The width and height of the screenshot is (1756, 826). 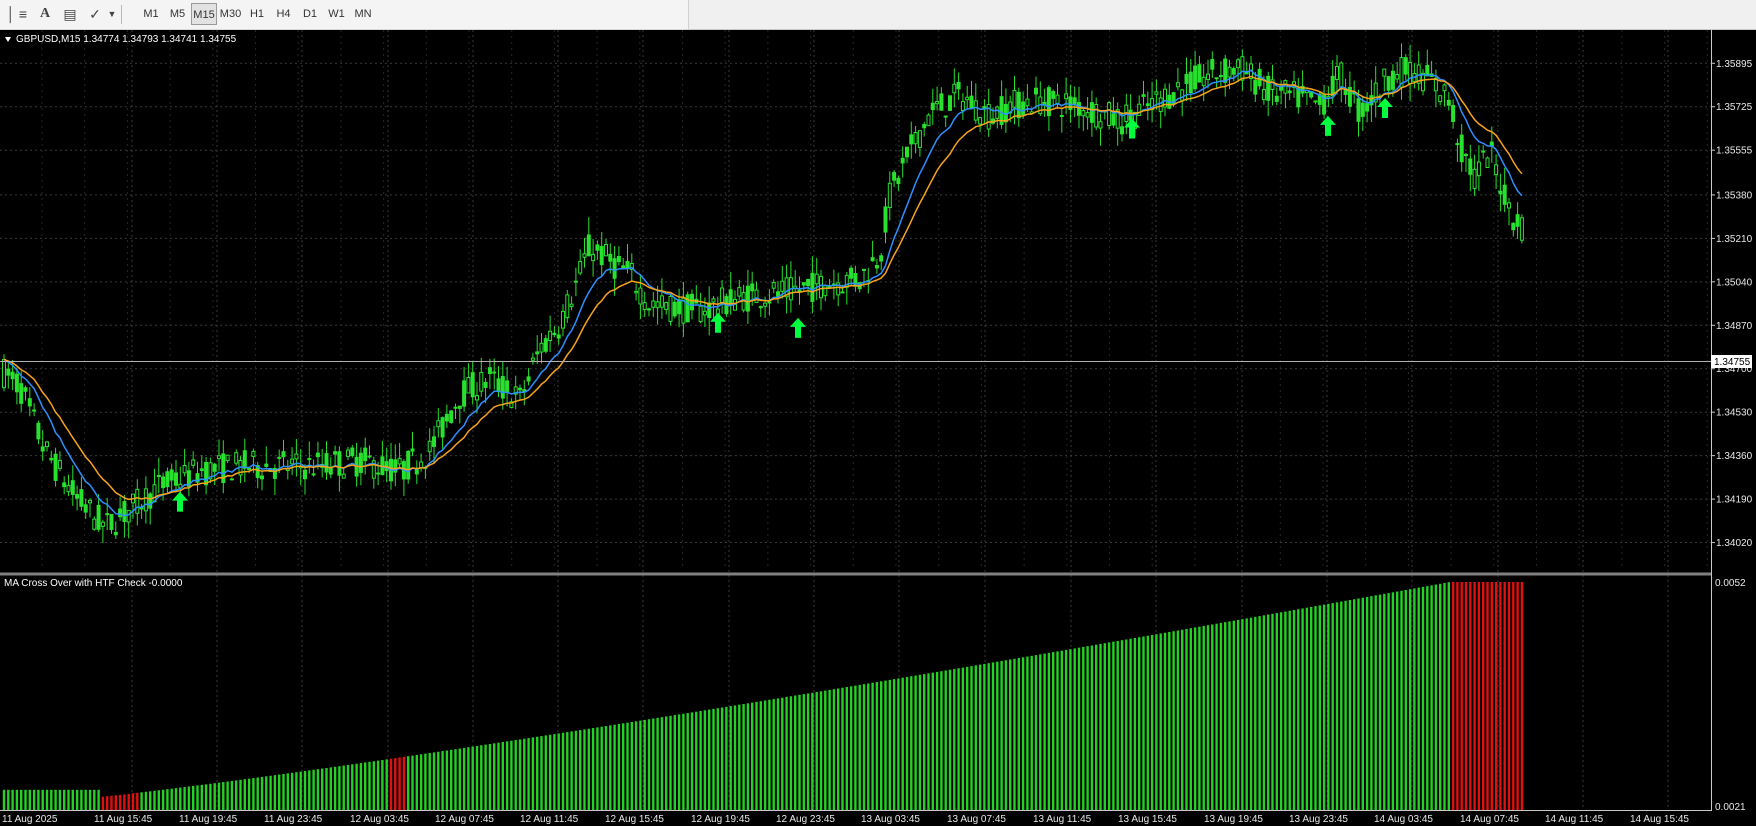 What do you see at coordinates (284, 14) in the screenshot?
I see `timeframe-h4-button: H4` at bounding box center [284, 14].